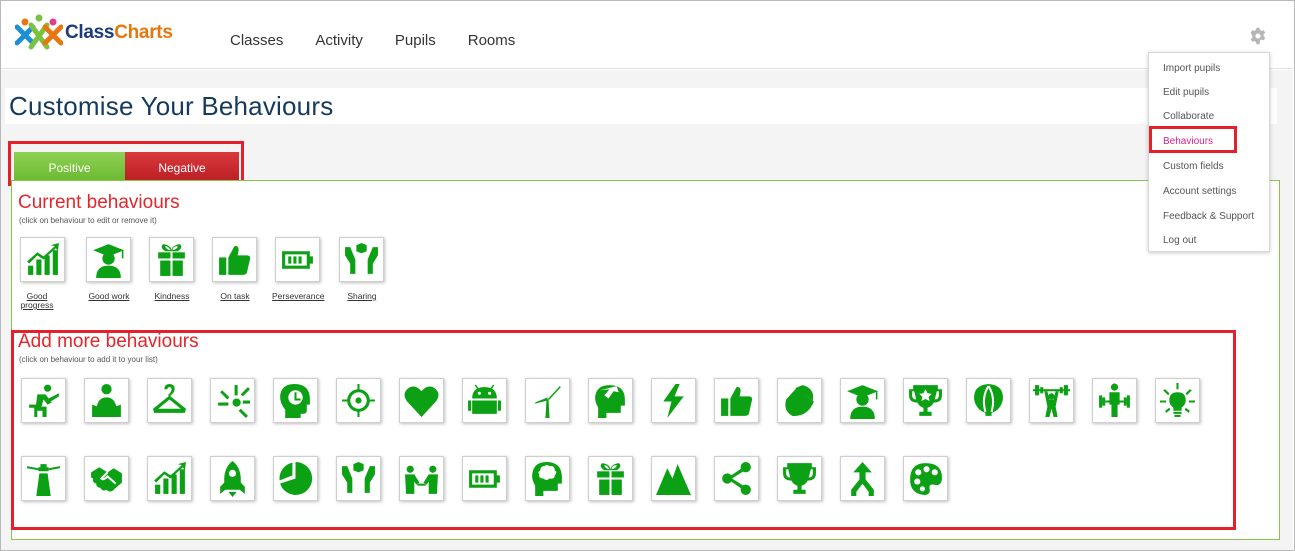 The image size is (1295, 551). What do you see at coordinates (235, 296) in the screenshot?
I see `current-behaviour-label: On task` at bounding box center [235, 296].